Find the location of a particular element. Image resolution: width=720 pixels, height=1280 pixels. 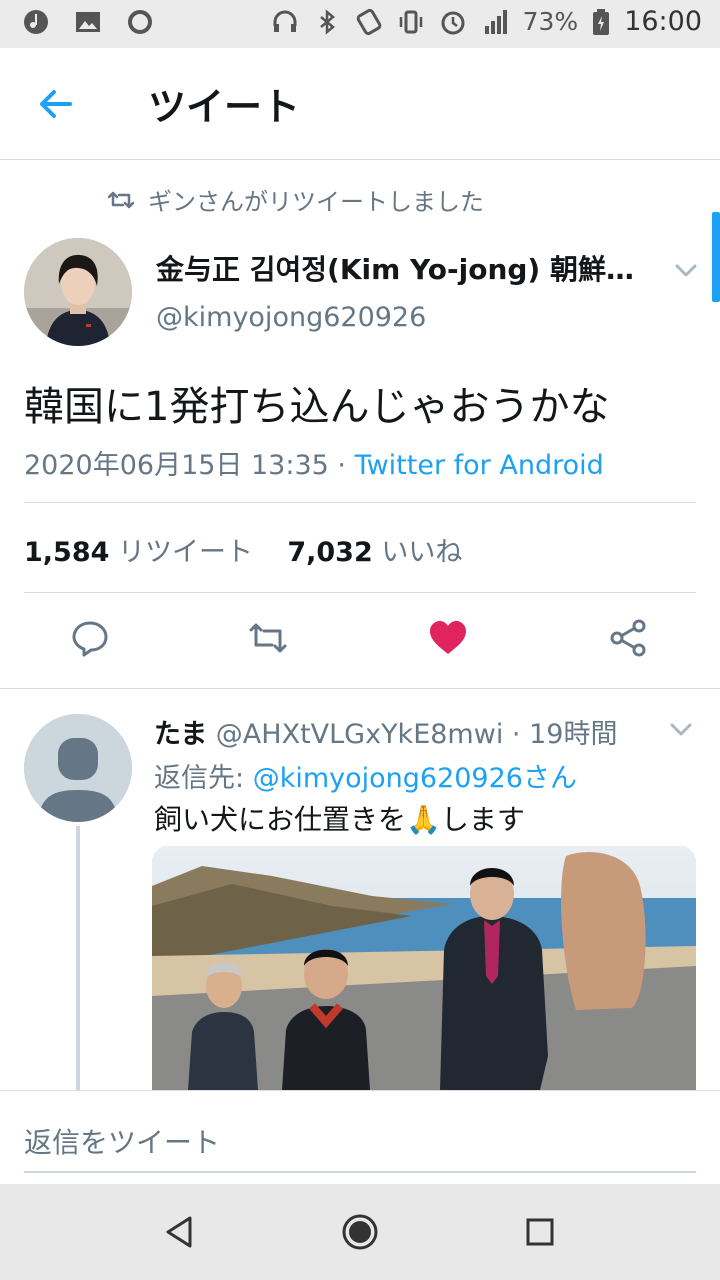

tweet-meta: 2020年06月15日 13:35 · Twitter for Android is located at coordinates (314, 462).